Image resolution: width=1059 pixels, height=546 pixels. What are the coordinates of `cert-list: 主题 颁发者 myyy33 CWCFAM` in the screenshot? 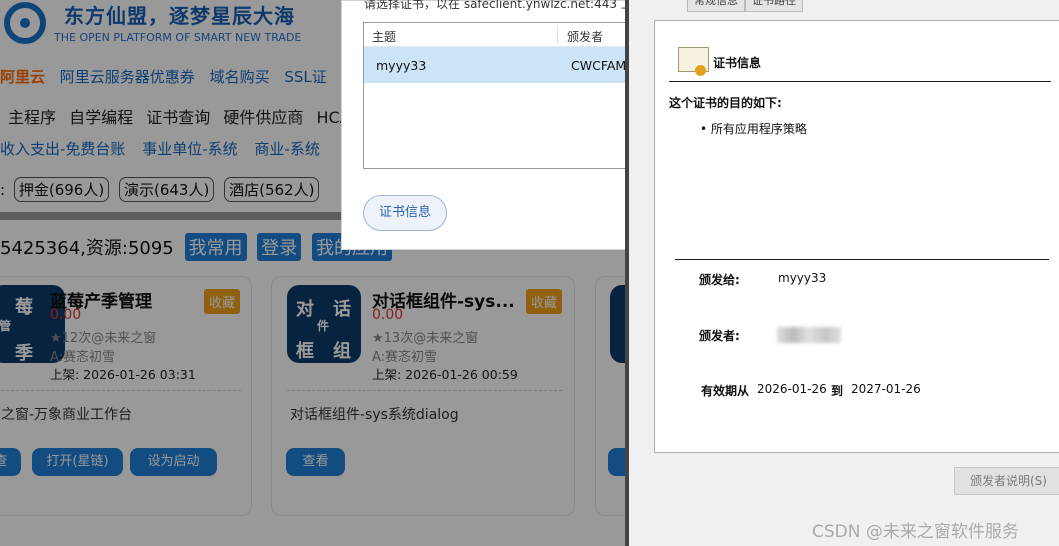 It's located at (498, 95).